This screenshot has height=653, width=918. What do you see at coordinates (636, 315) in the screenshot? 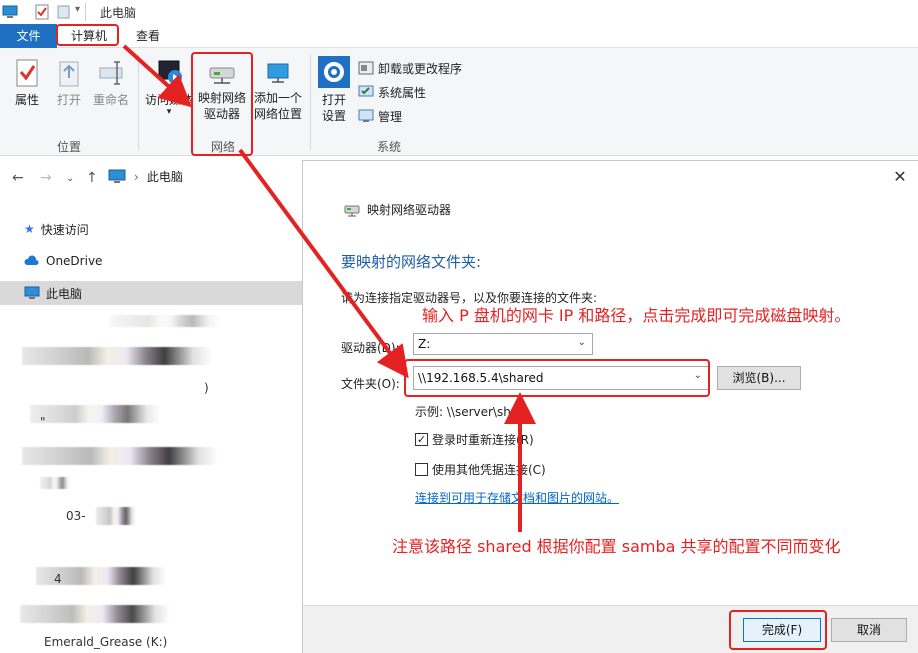
I see `annotation-top-note: 输入 P 盘机的网卡 IP 和路径，点击完成即可完成磁盘映射。` at bounding box center [636, 315].